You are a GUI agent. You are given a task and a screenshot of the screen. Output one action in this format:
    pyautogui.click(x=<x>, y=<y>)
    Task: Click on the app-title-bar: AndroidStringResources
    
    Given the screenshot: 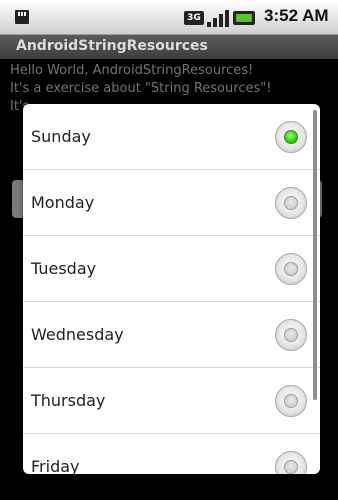 What is the action you would take?
    pyautogui.click(x=169, y=47)
    